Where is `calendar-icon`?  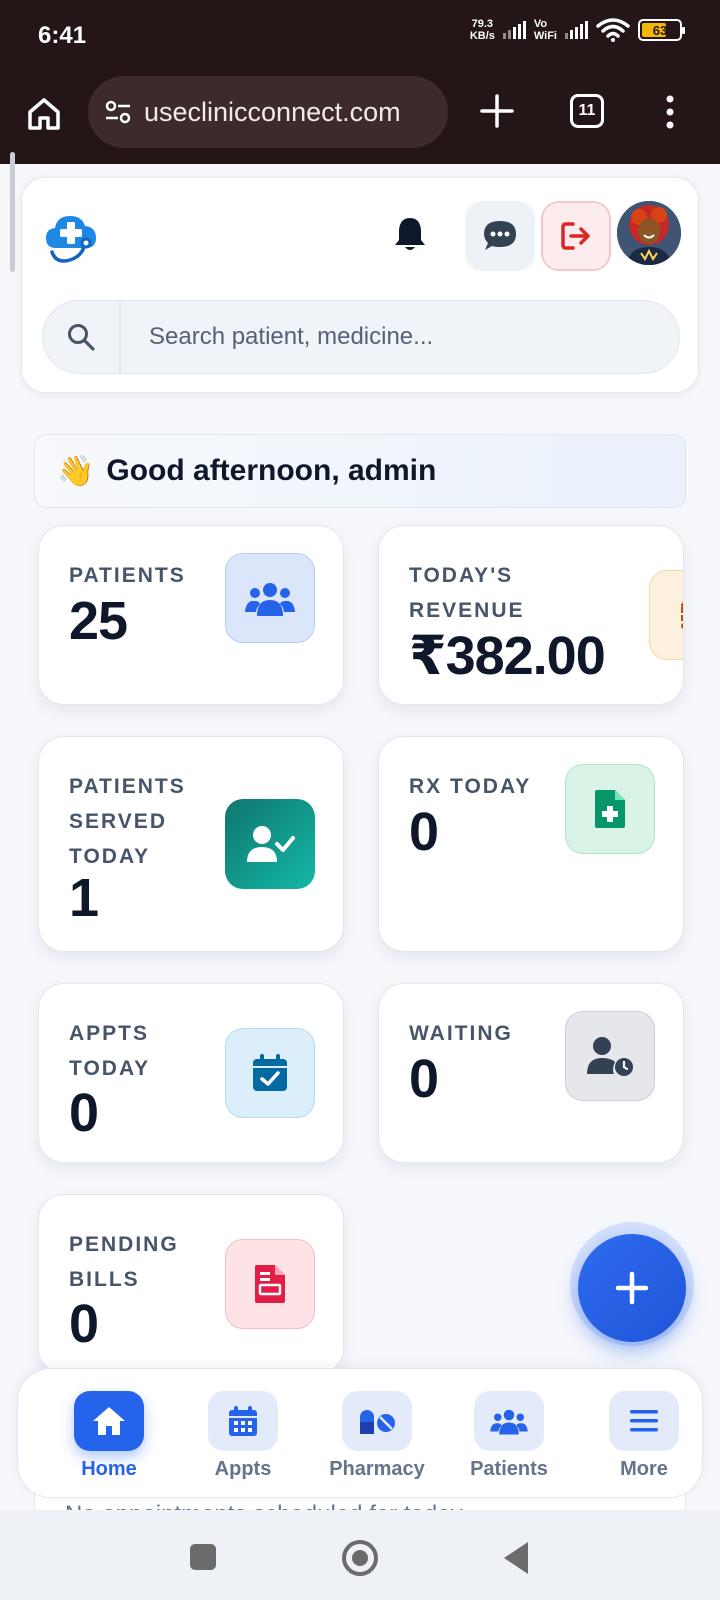
calendar-icon is located at coordinates (243, 1421).